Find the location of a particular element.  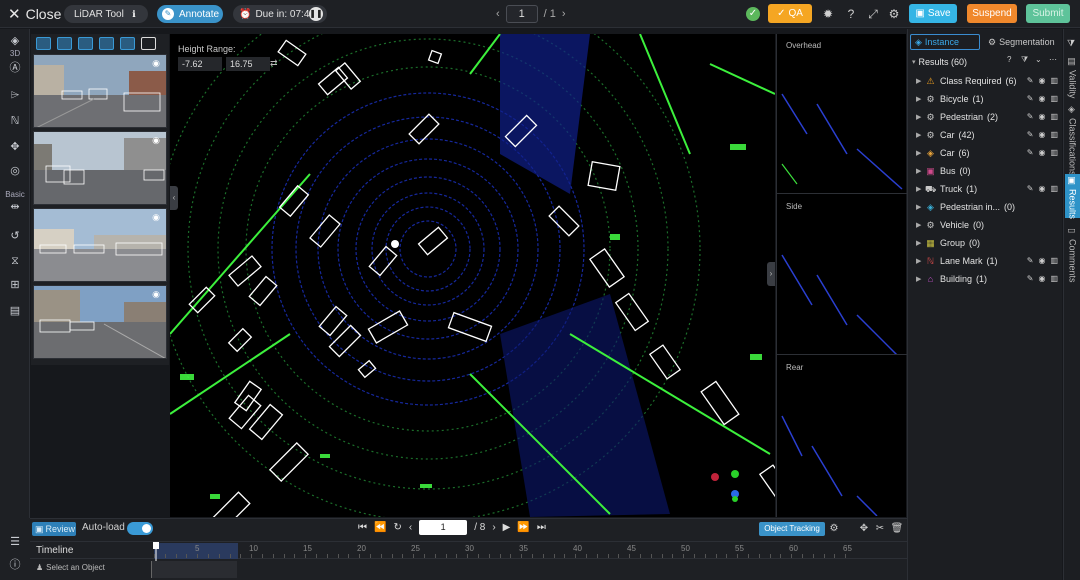

cam-flag-icon is located at coordinates (106, 43).